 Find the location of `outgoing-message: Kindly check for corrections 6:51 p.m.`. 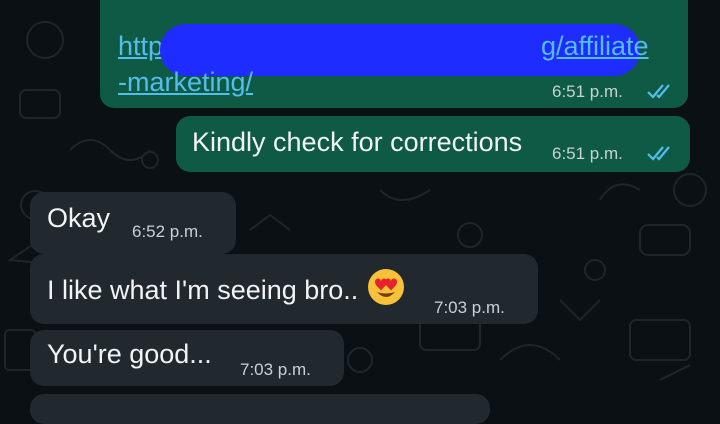

outgoing-message: Kindly check for corrections 6:51 p.m. is located at coordinates (433, 144).